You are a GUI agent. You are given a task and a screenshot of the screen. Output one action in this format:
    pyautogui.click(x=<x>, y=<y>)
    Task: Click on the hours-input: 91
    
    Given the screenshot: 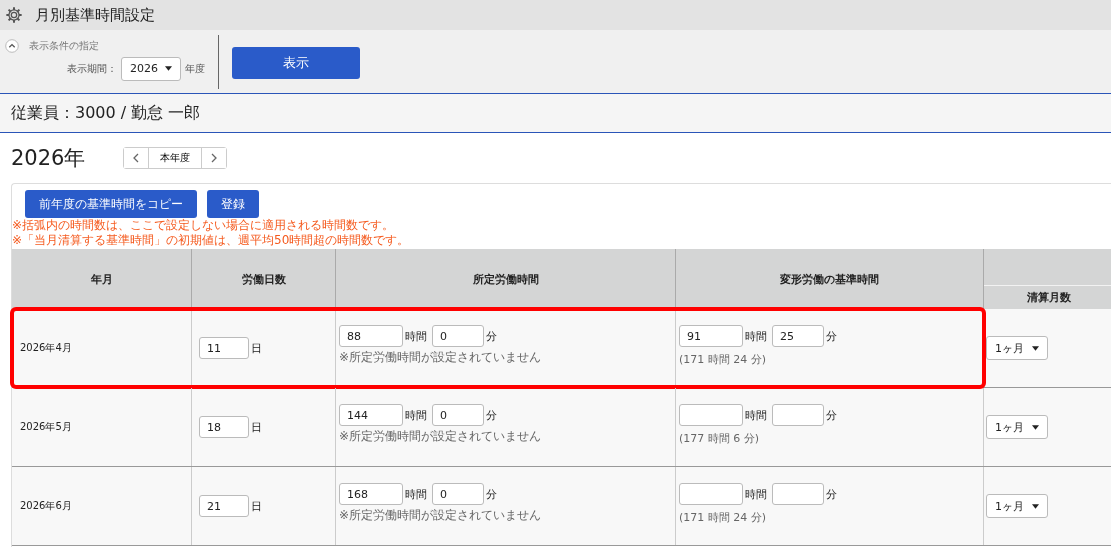 What is the action you would take?
    pyautogui.click(x=711, y=336)
    